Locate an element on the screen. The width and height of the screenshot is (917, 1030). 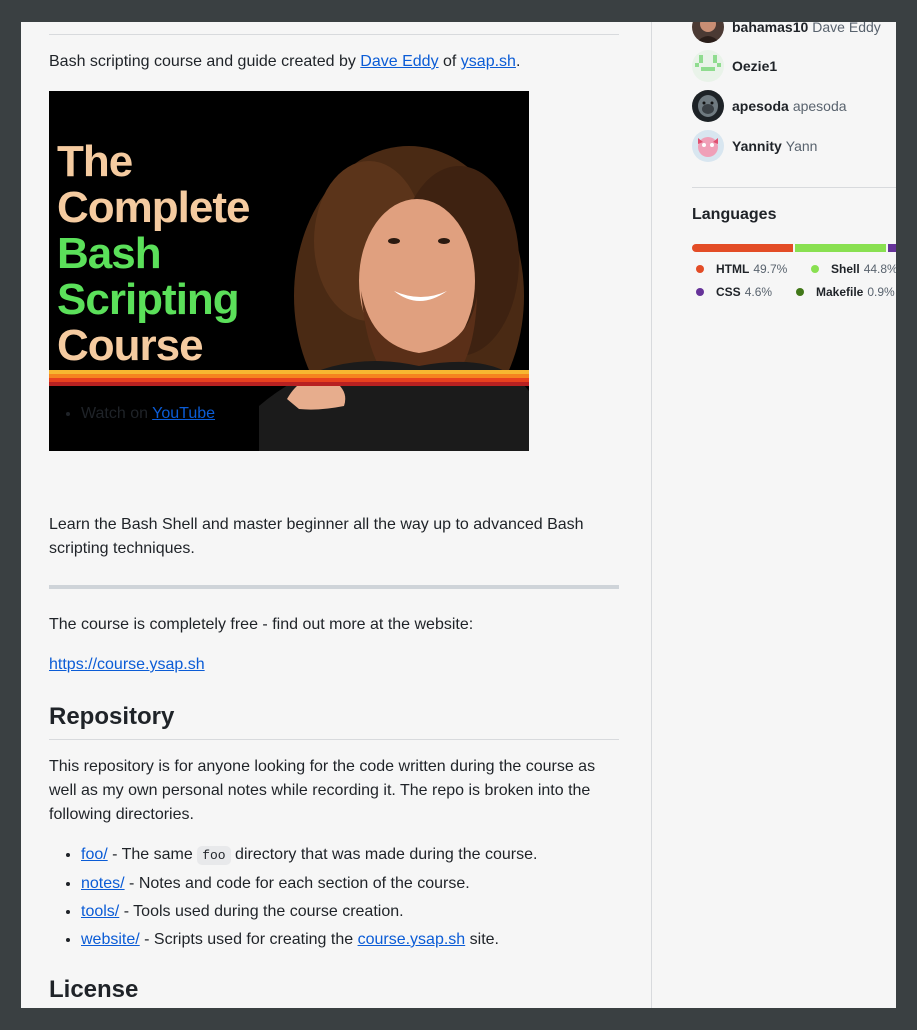
contributor-login: Yannity is located at coordinates (757, 146).